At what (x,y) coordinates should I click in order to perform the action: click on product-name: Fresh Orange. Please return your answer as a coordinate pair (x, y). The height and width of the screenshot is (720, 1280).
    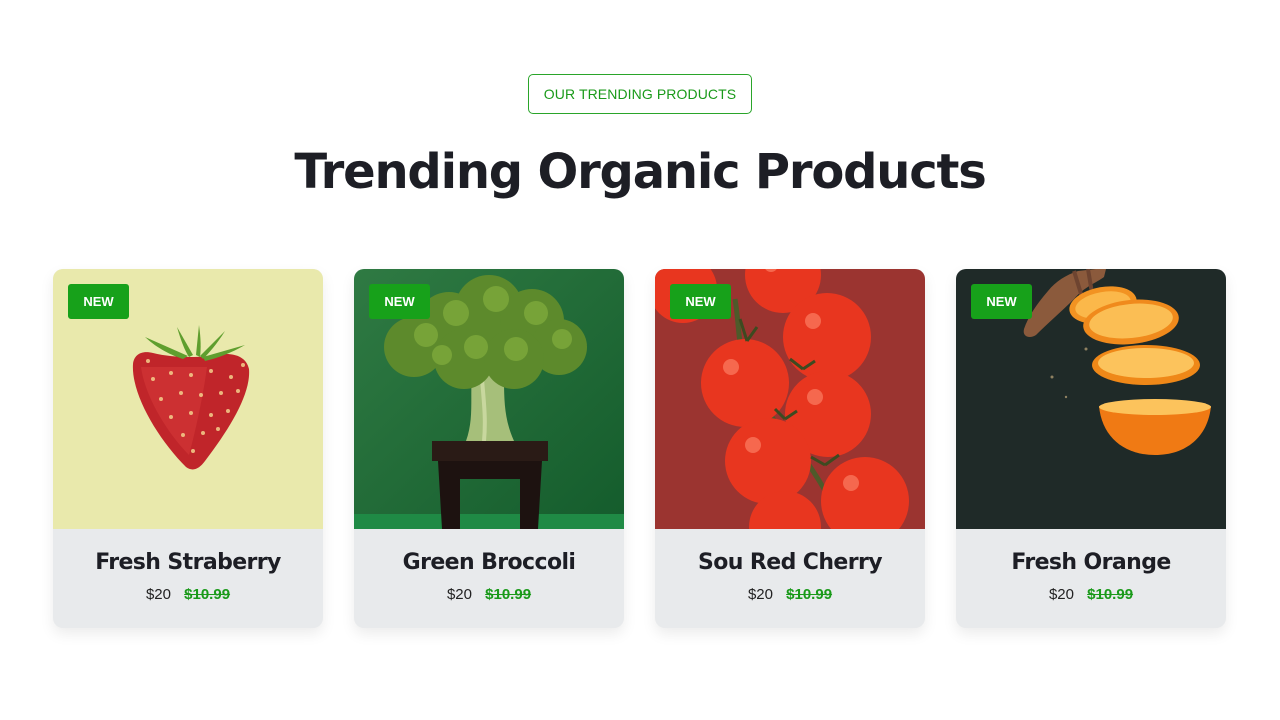
    Looking at the image, I should click on (1091, 553).